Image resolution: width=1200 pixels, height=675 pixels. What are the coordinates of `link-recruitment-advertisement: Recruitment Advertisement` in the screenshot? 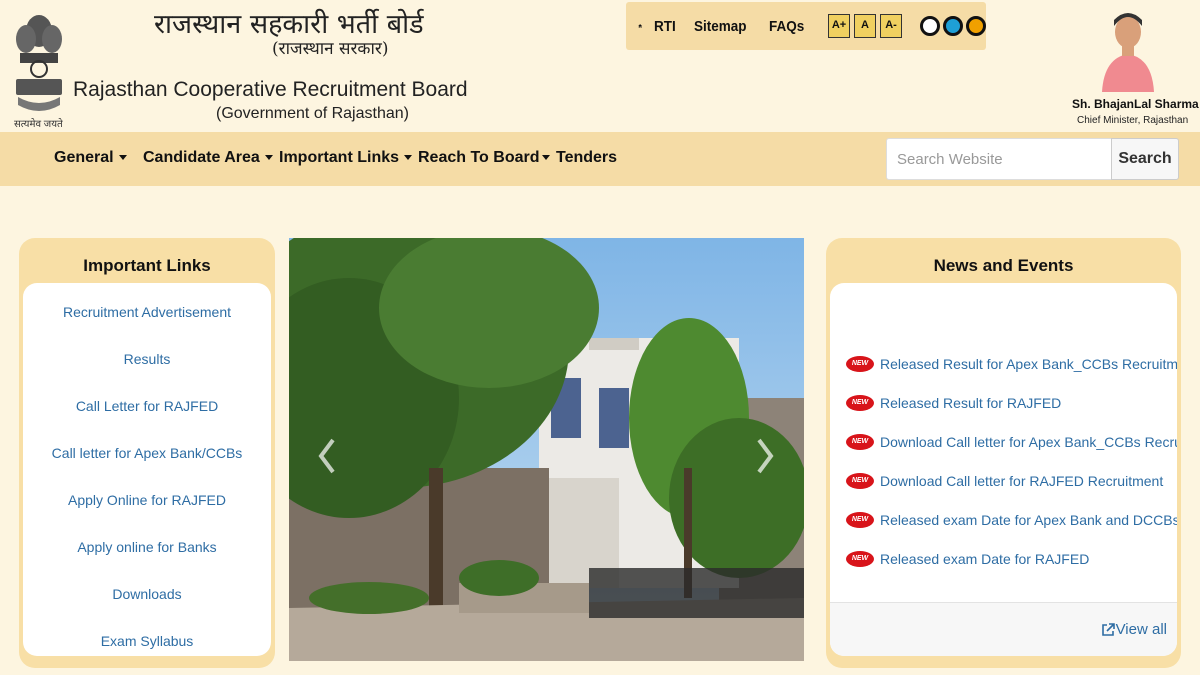 It's located at (147, 312).